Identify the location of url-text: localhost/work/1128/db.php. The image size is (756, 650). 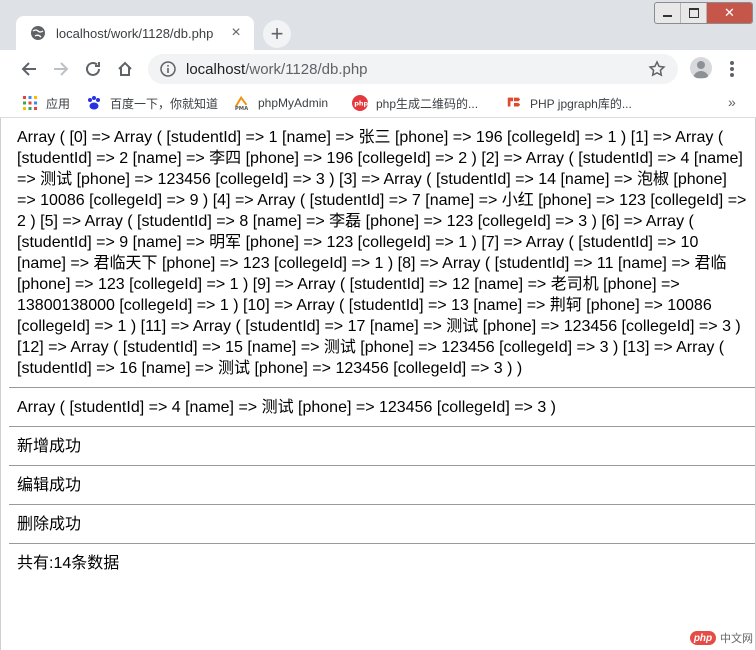
(277, 69).